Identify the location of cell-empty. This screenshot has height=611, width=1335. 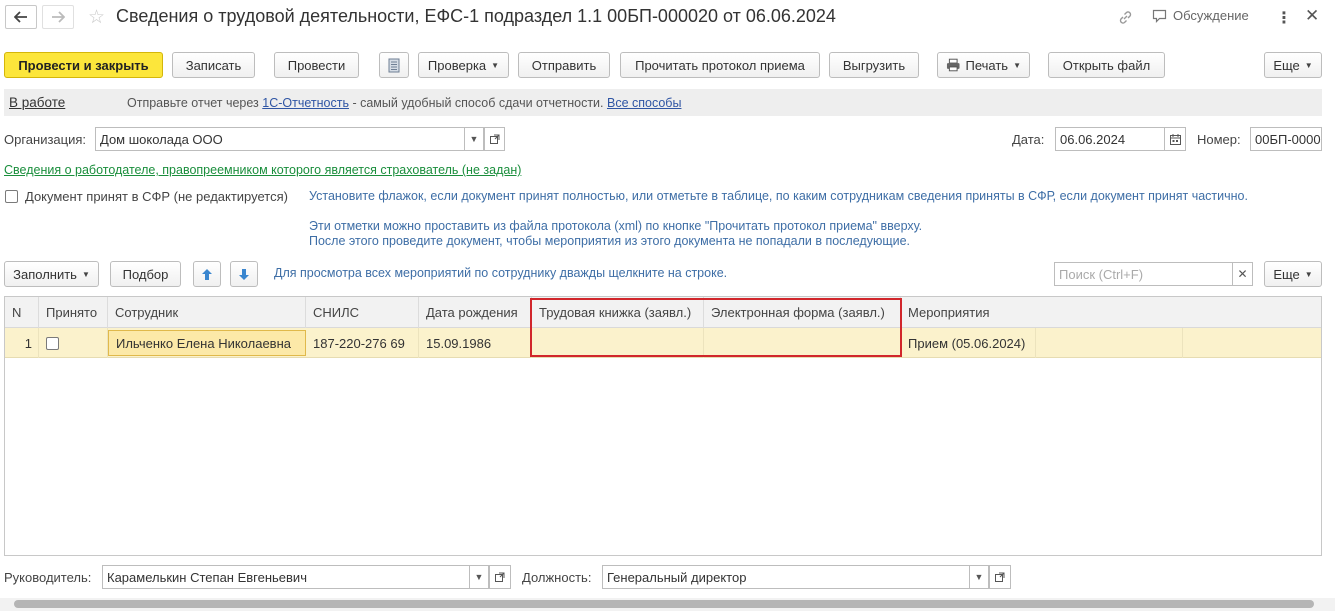
(1109, 343).